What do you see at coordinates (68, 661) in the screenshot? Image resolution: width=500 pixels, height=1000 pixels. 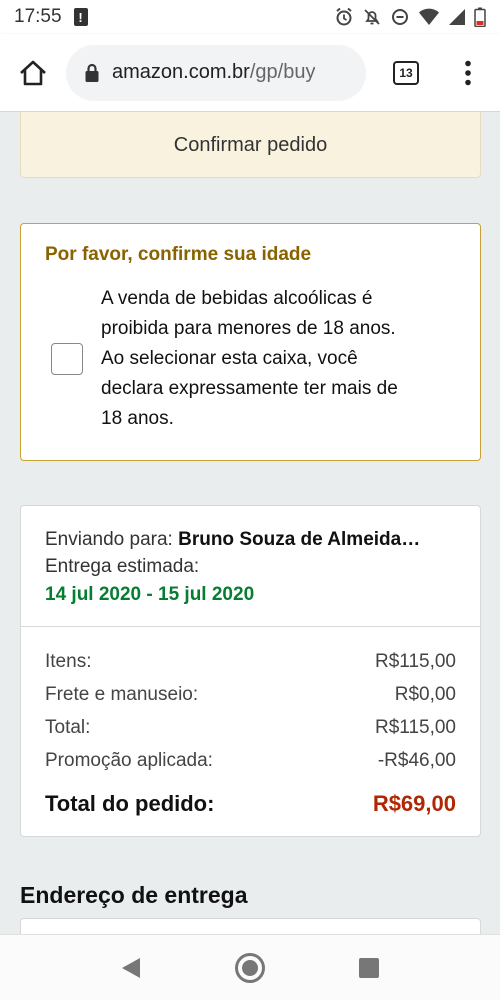 I see `items-label: Itens:` at bounding box center [68, 661].